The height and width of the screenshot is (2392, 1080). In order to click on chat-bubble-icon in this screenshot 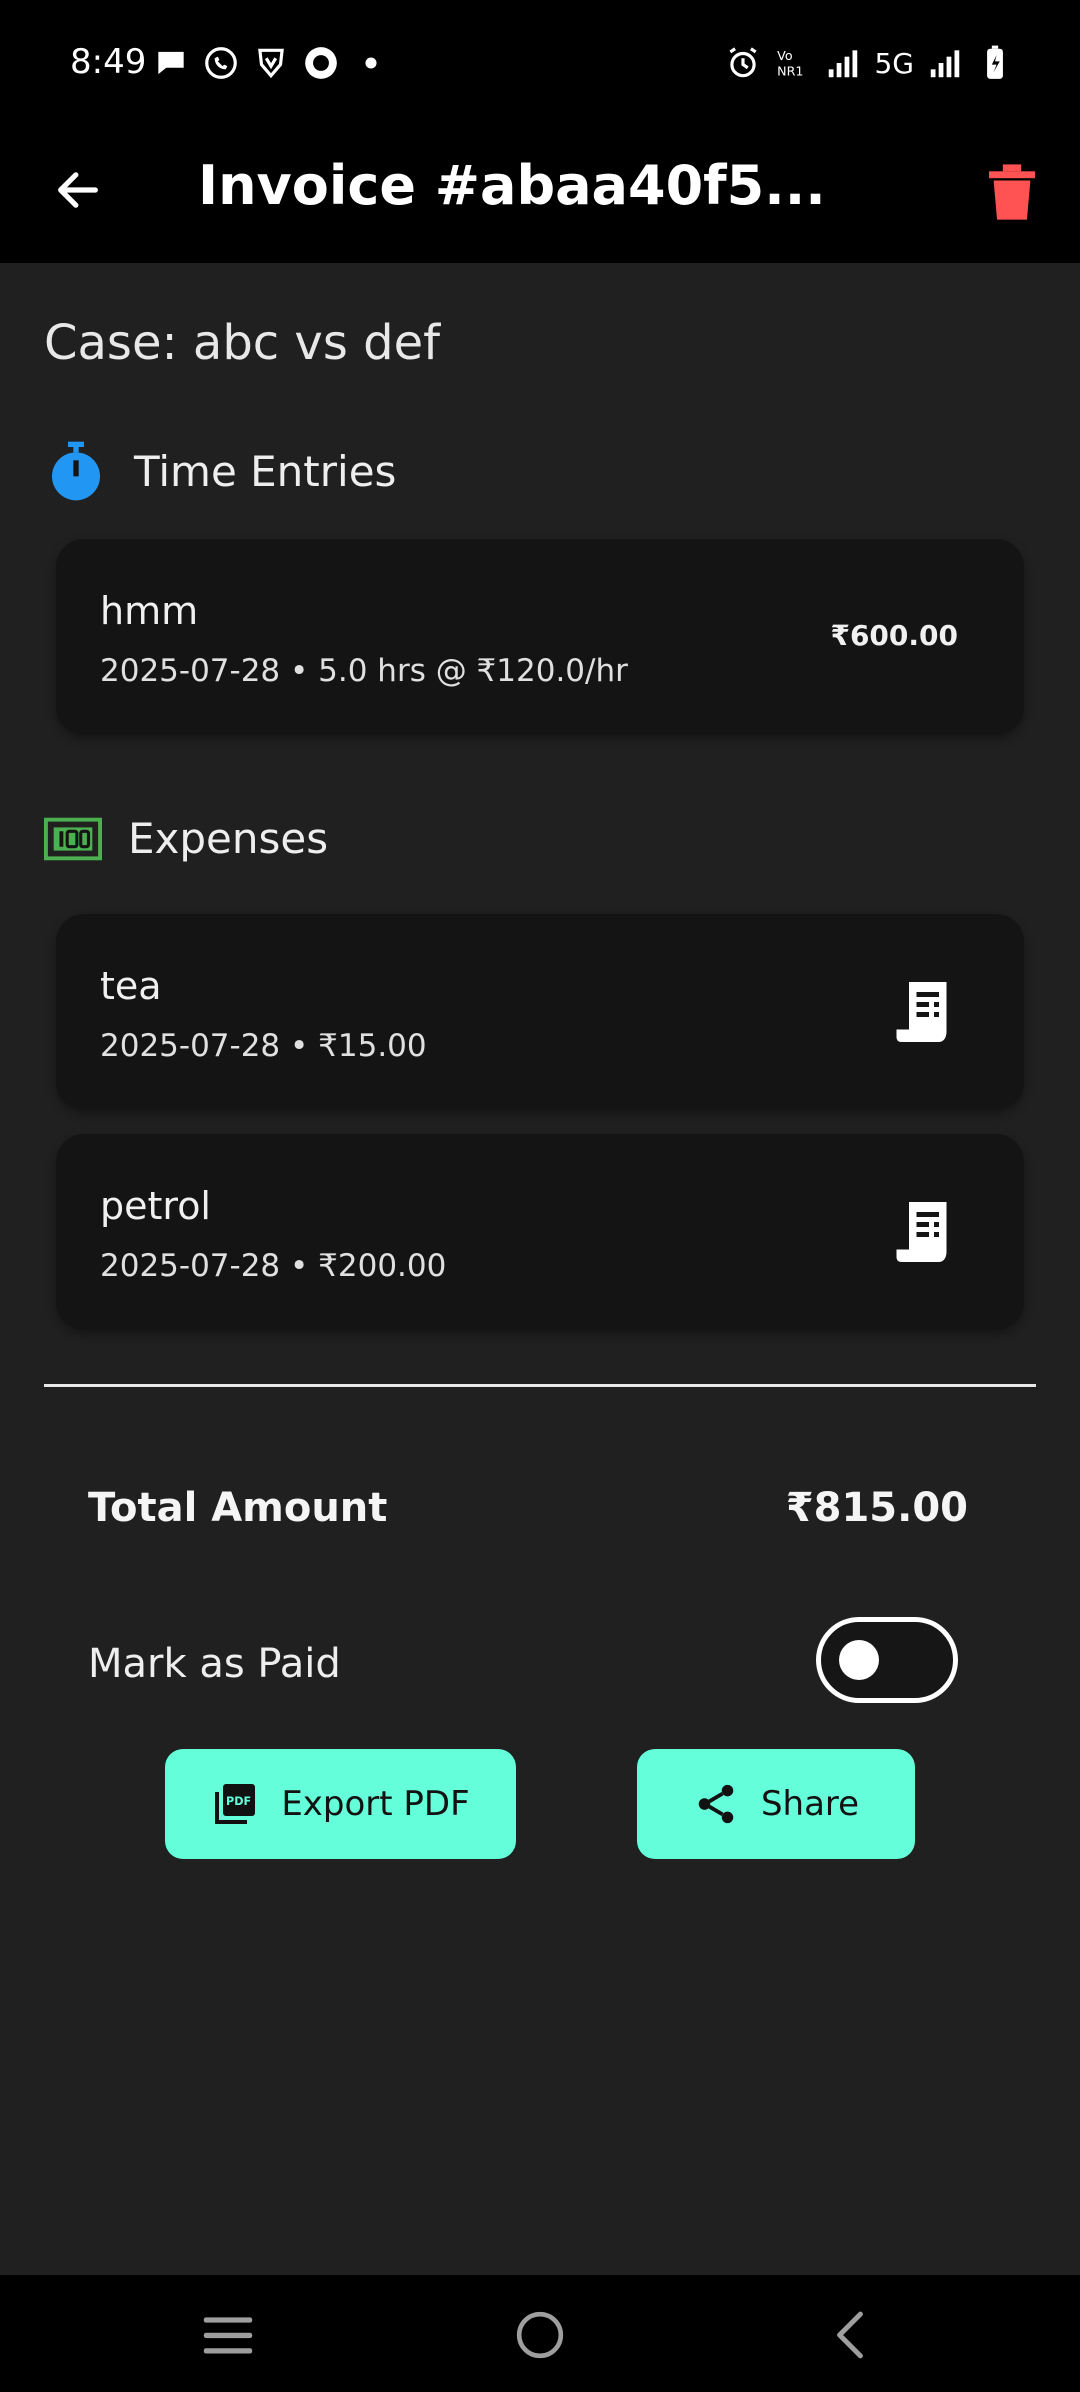, I will do `click(171, 63)`.